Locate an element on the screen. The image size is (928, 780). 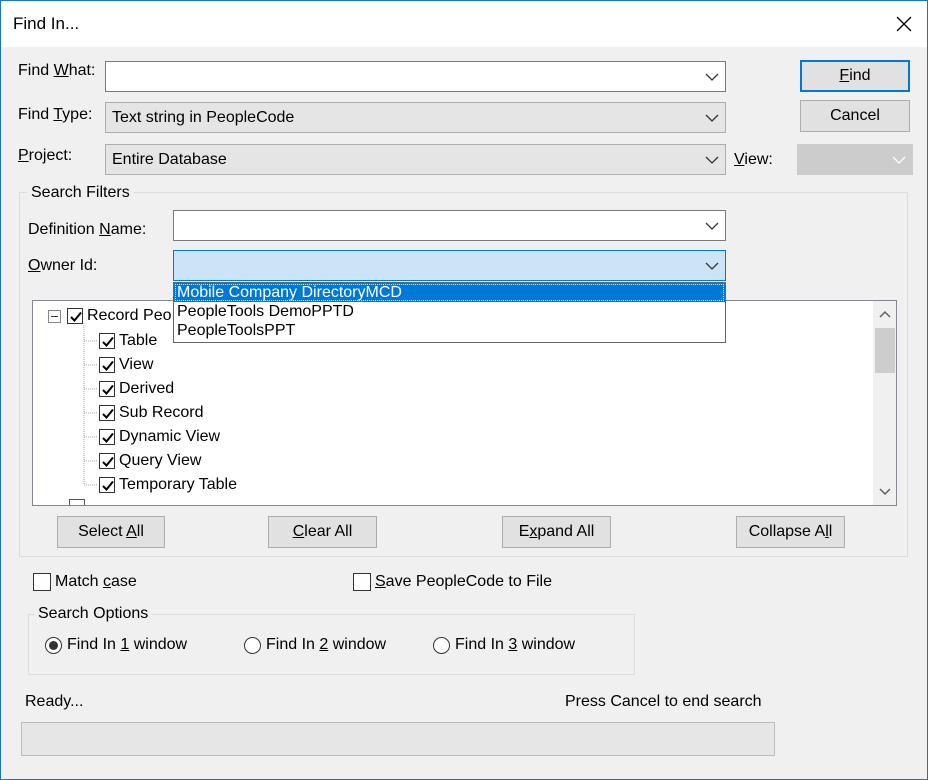
scrollbar-thumb is located at coordinates (885, 350).